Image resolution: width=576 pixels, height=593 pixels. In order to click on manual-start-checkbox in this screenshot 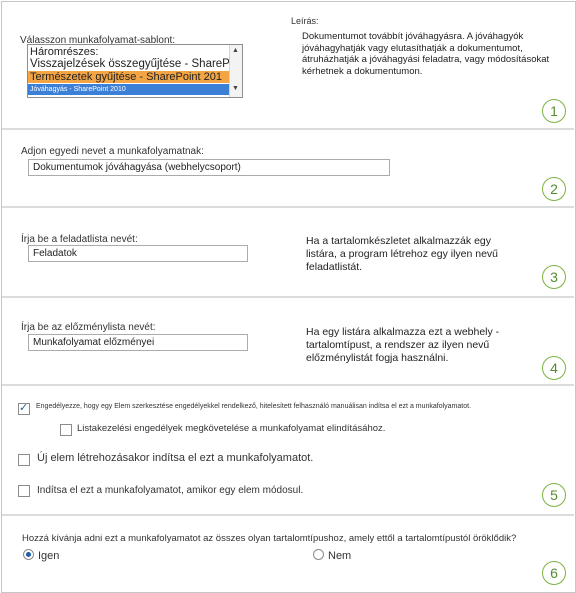, I will do `click(24, 408)`.